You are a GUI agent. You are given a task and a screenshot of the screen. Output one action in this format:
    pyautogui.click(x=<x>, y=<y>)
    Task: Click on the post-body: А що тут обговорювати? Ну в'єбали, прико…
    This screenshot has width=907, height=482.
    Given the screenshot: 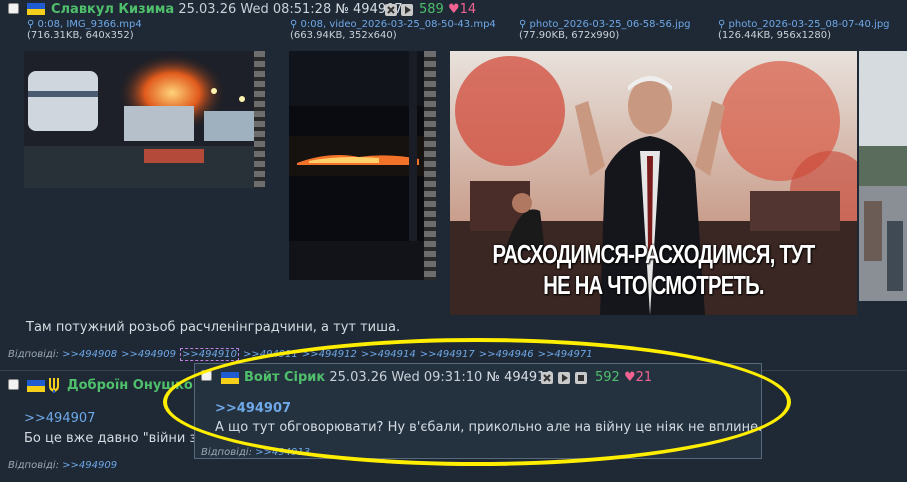 What is the action you would take?
    pyautogui.click(x=489, y=427)
    